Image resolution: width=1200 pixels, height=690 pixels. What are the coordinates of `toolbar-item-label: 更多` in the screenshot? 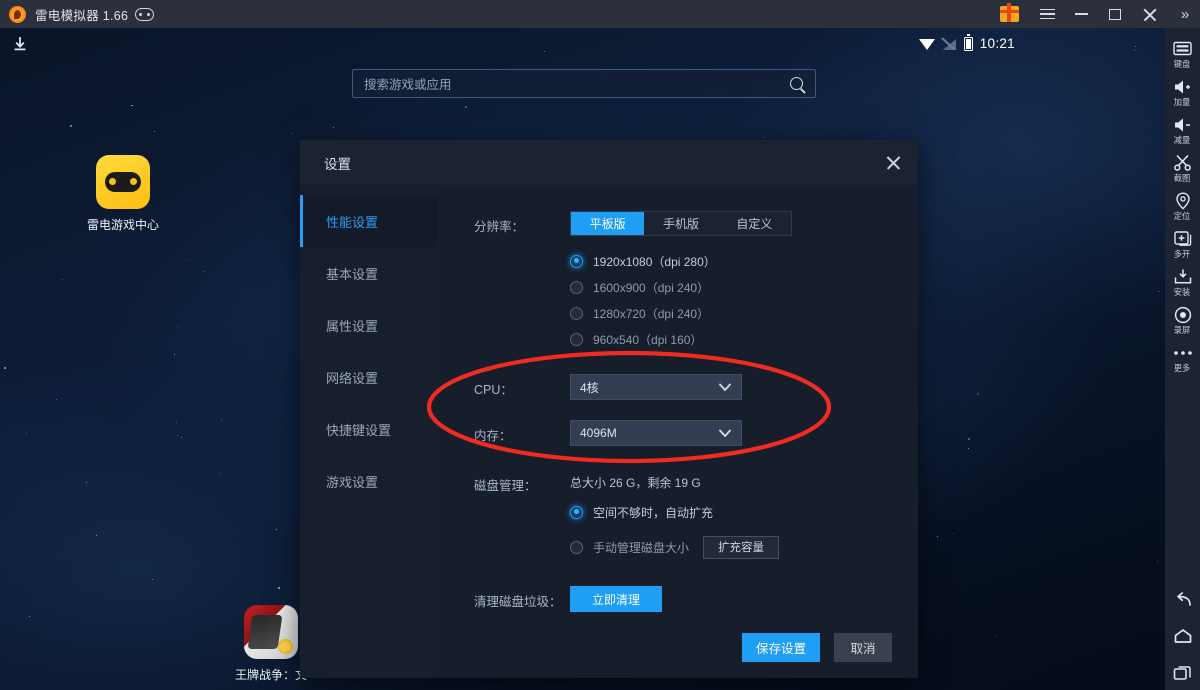 It's located at (1182, 368).